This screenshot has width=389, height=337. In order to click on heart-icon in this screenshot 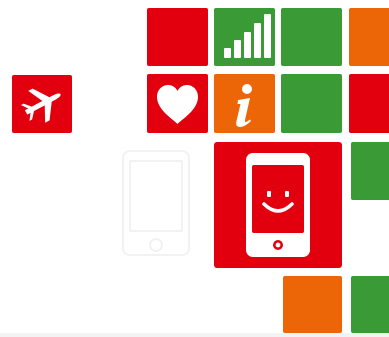, I will do `click(177, 104)`.